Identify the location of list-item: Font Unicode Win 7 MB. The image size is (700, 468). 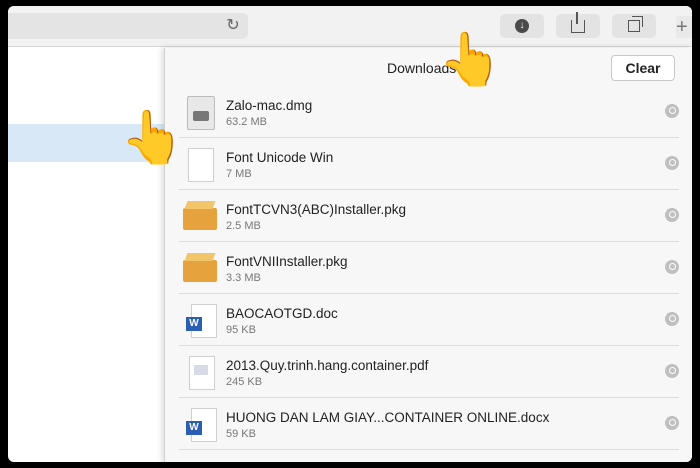
(428, 164).